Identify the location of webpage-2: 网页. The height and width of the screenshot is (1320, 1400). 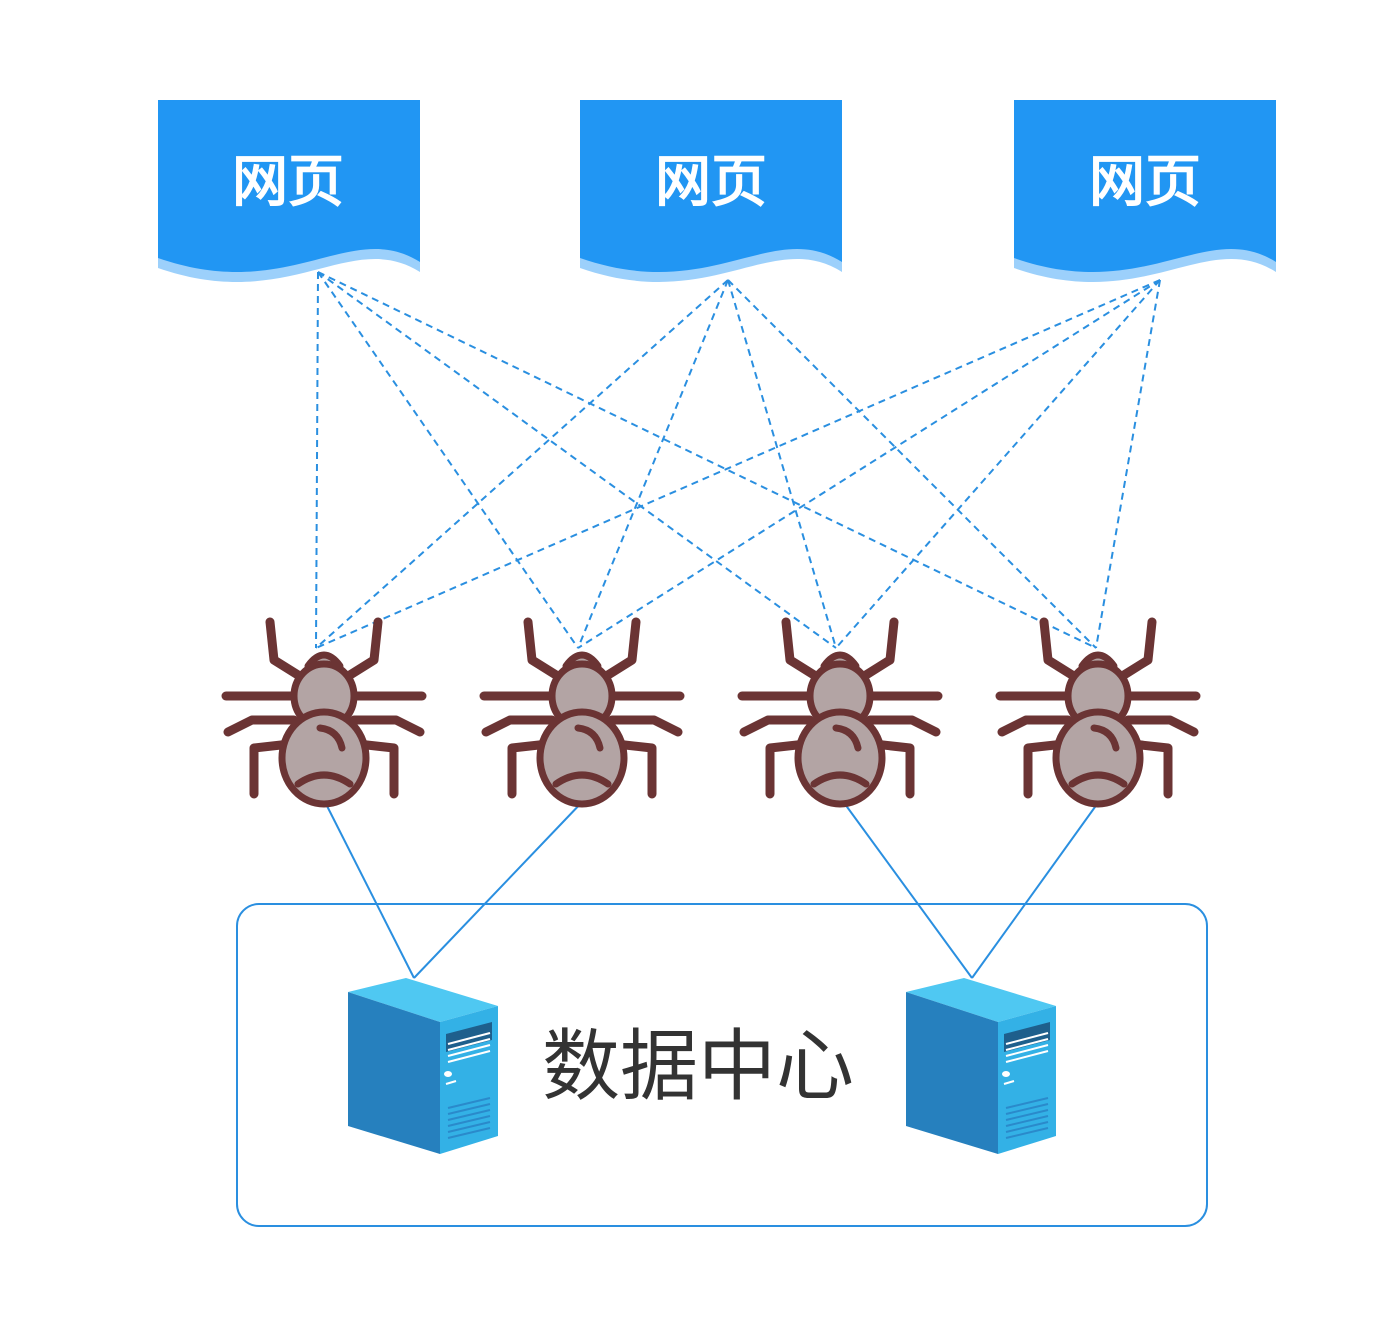
(711, 191).